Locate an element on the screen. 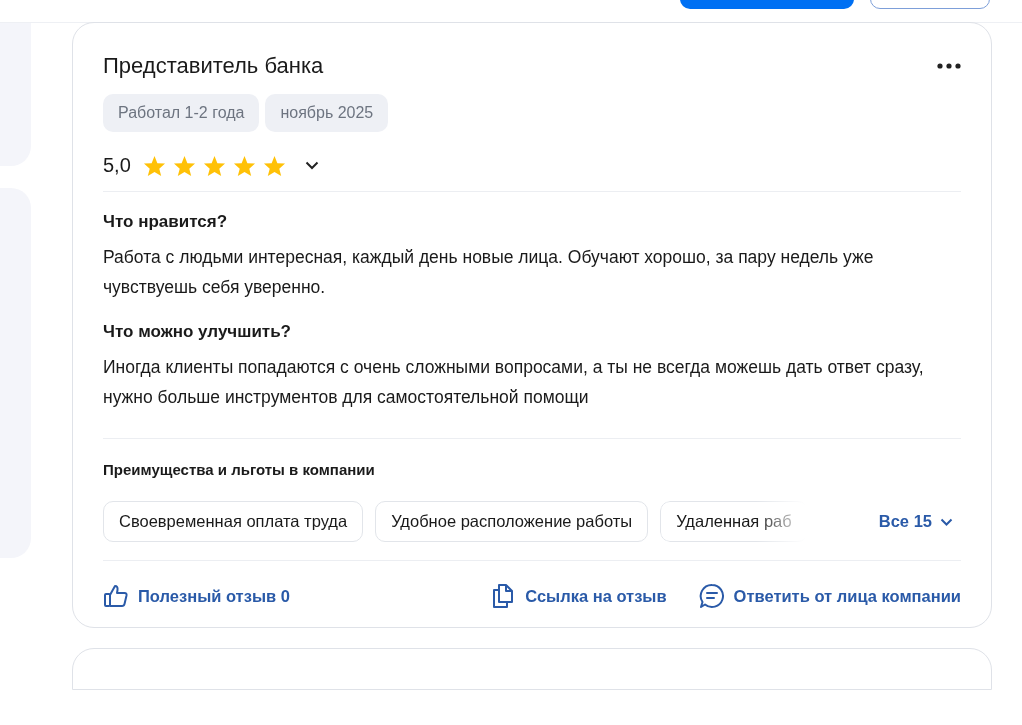  chat-icon is located at coordinates (711, 596).